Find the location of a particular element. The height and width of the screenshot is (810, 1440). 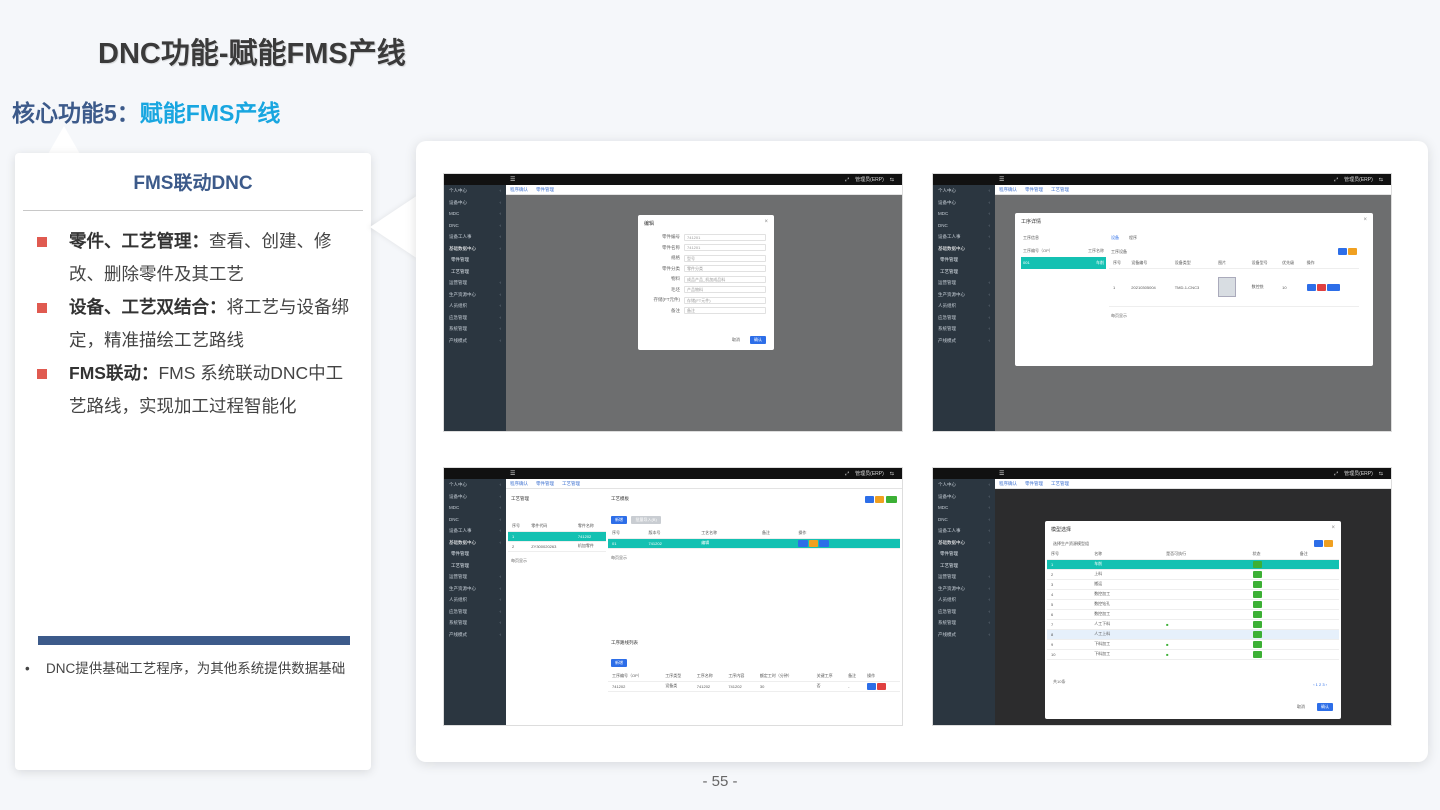

part-number-field: 741201 is located at coordinates (725, 237).